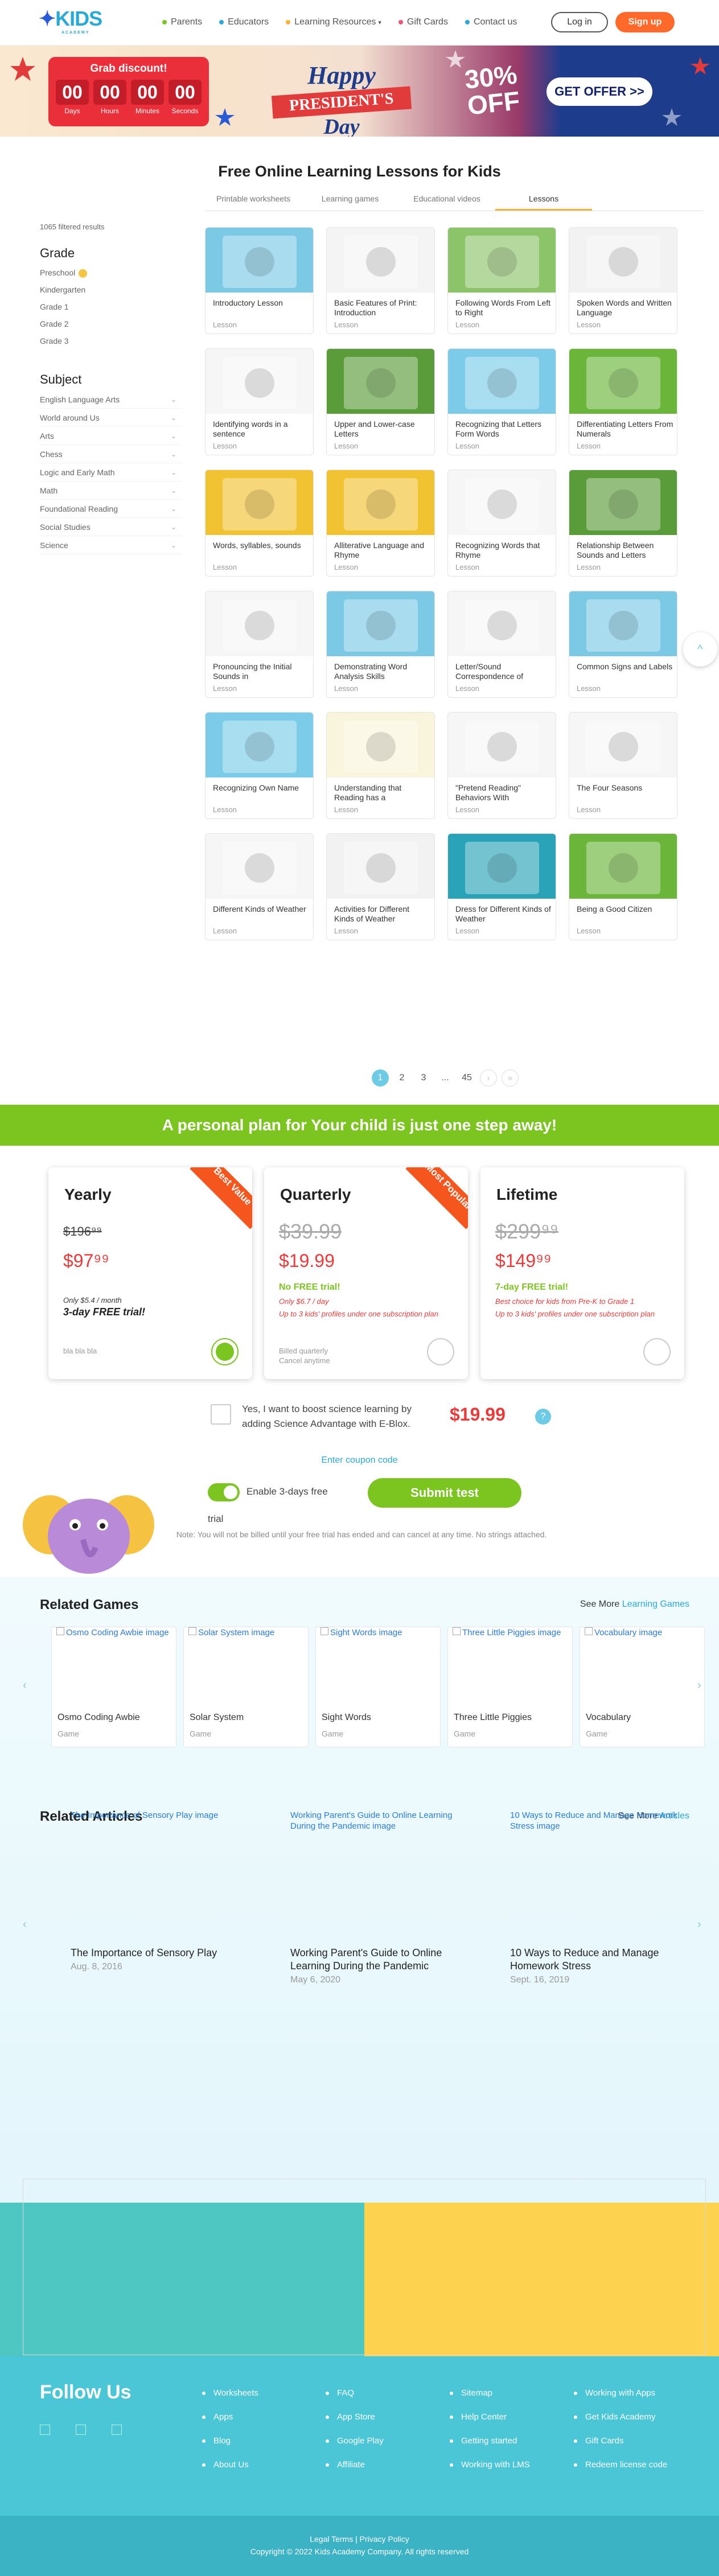 The height and width of the screenshot is (2576, 719). Describe the element at coordinates (355, 2441) in the screenshot. I see `footer-link: Google Play` at that location.